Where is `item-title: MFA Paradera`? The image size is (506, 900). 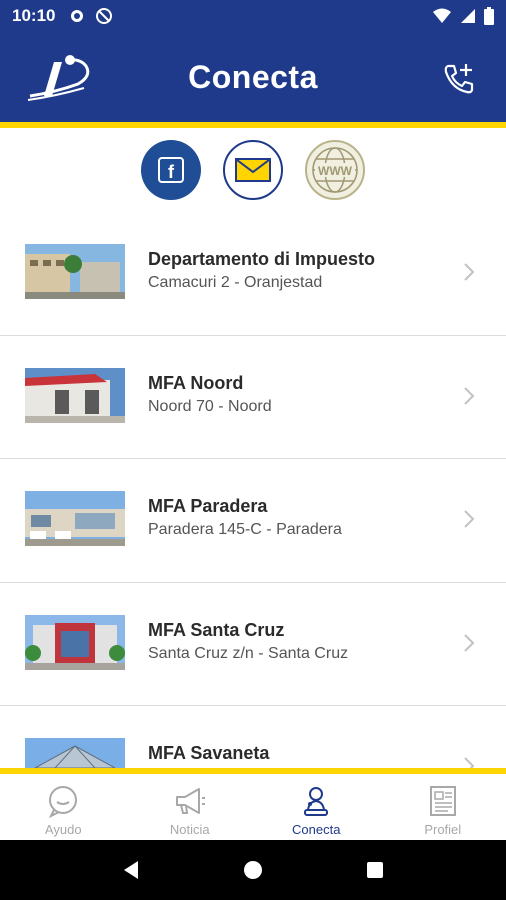
item-title: MFA Paradera is located at coordinates (208, 506).